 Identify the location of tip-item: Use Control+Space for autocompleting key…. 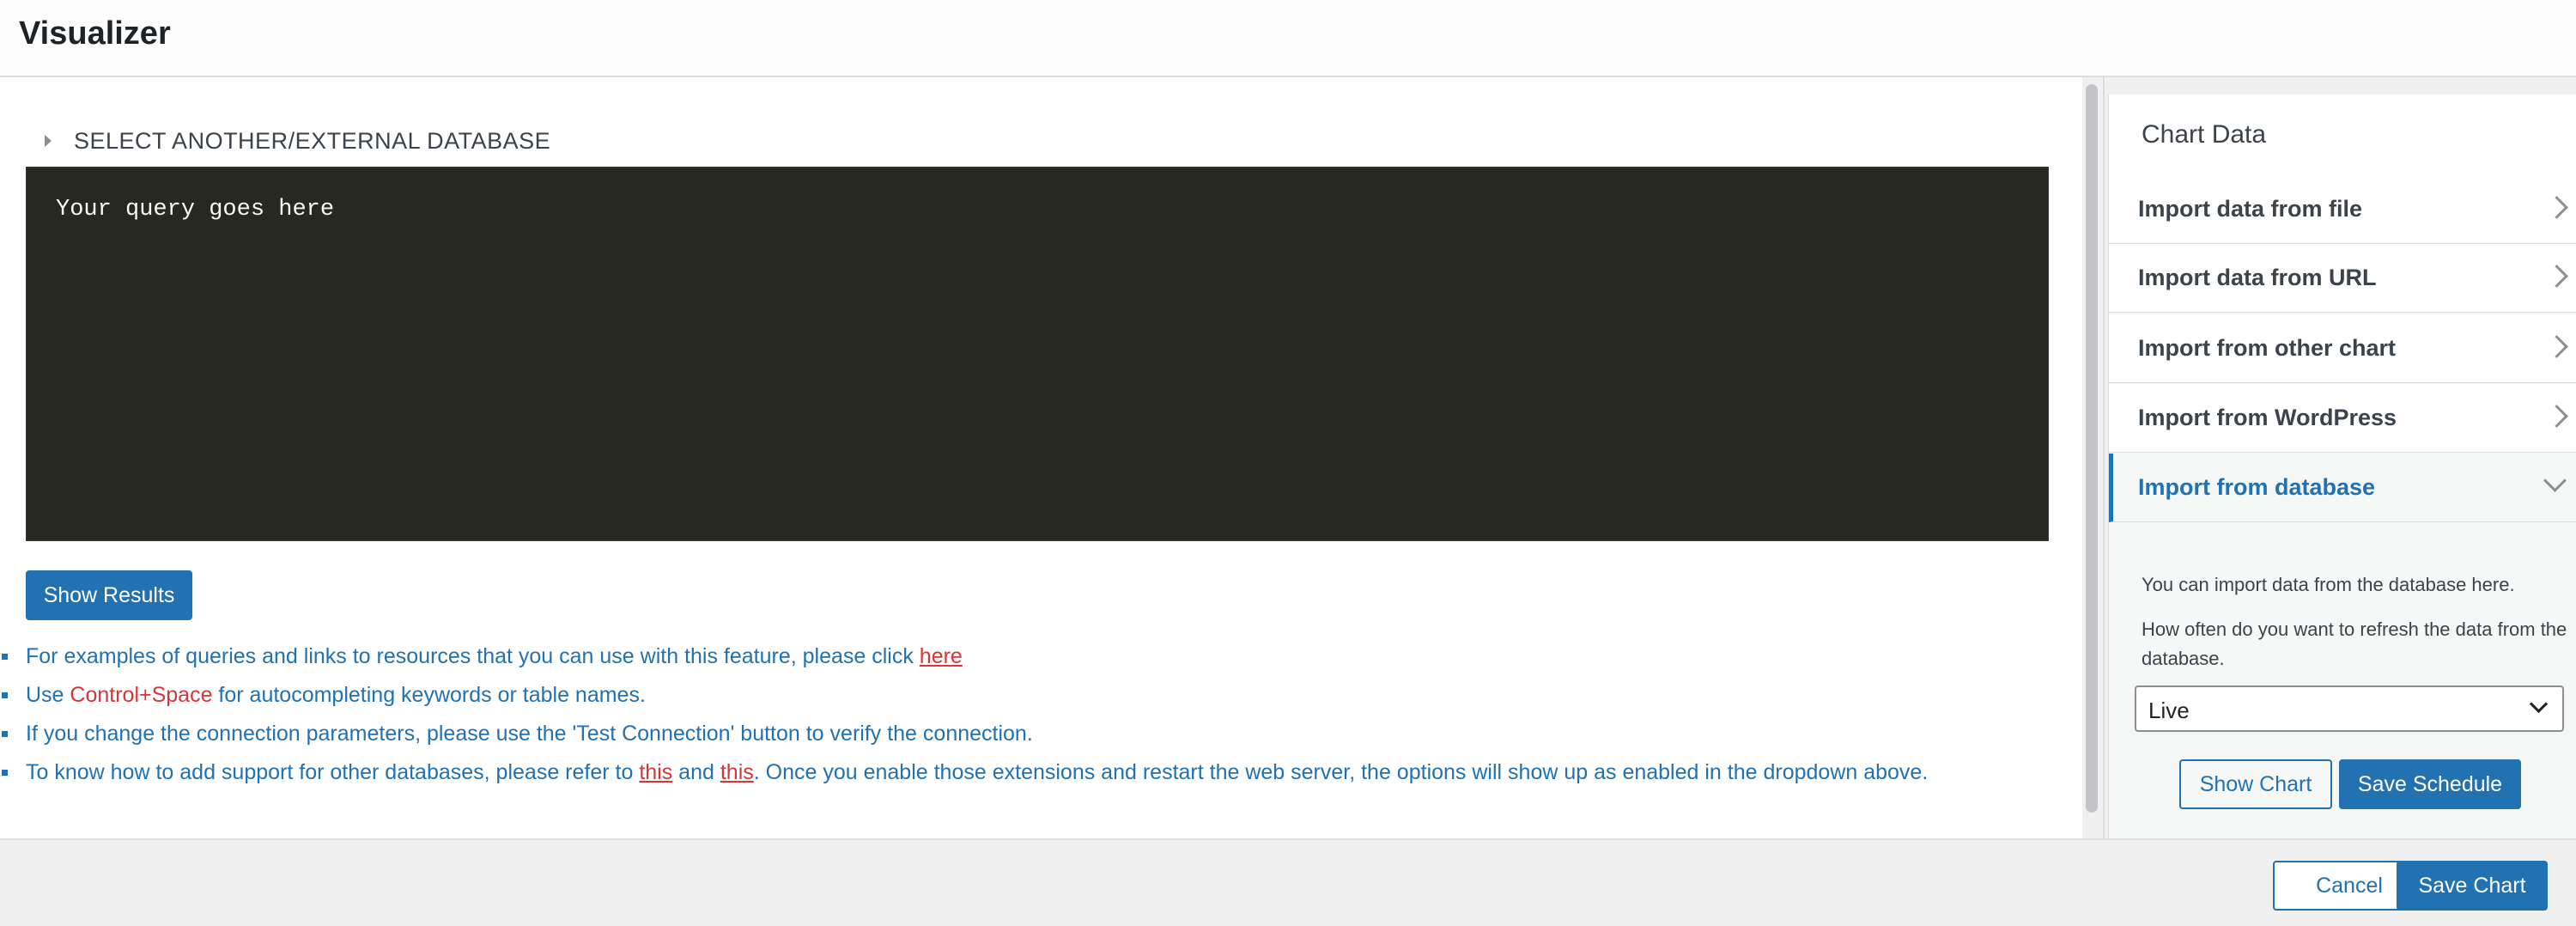
(1039, 695).